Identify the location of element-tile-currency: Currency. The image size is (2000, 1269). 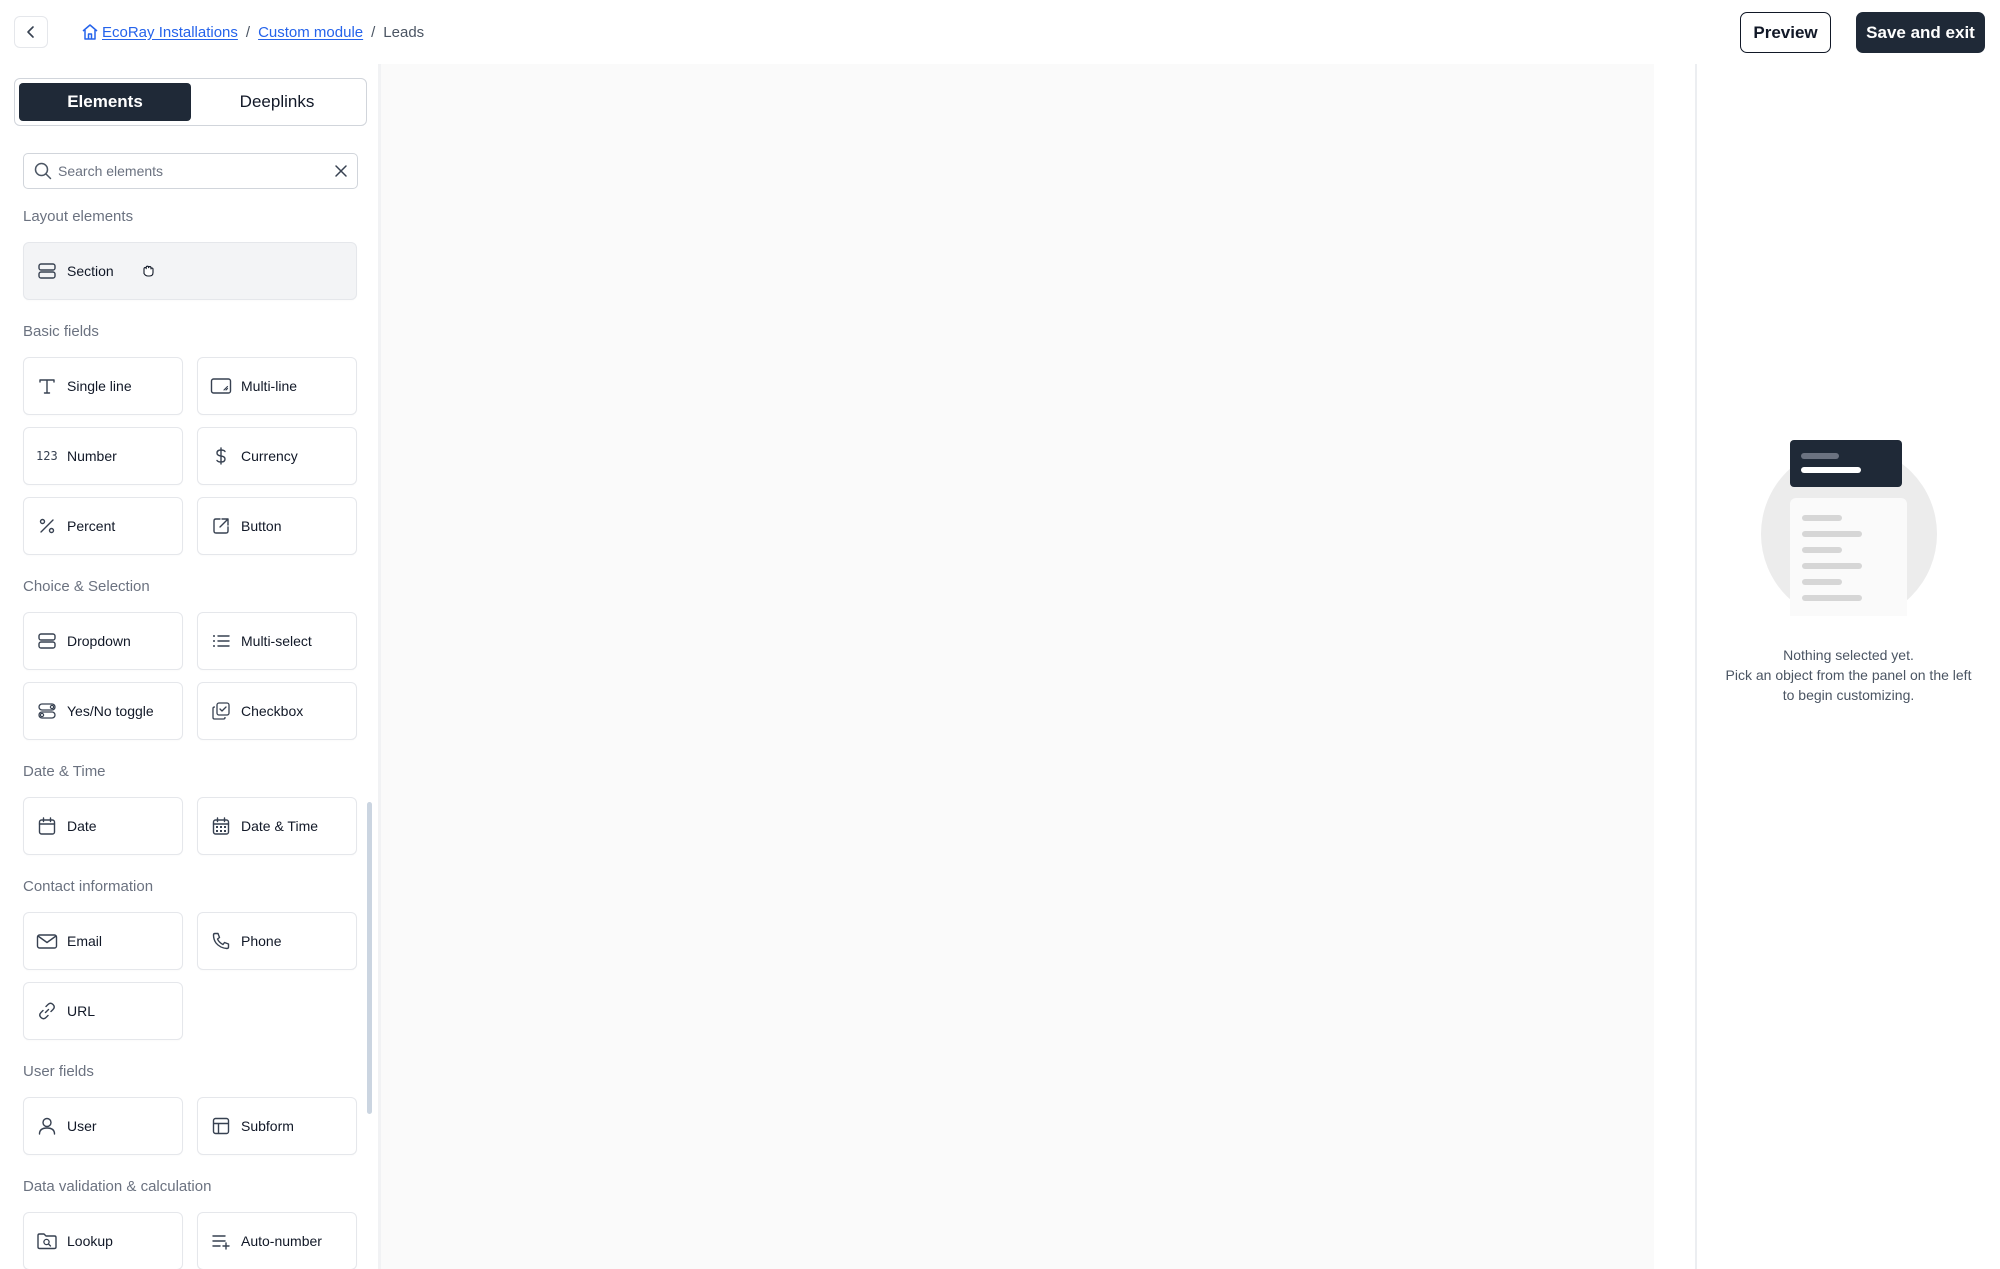
(277, 456).